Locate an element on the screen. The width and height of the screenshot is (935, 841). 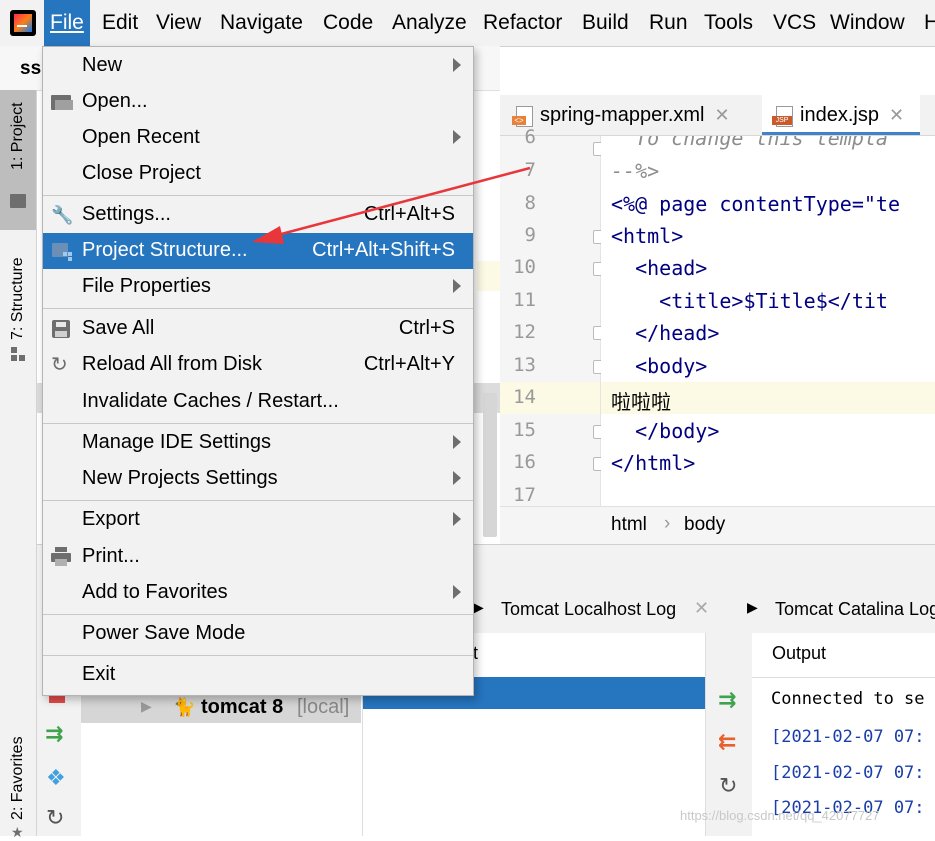
line-number: 8 is located at coordinates (530, 203).